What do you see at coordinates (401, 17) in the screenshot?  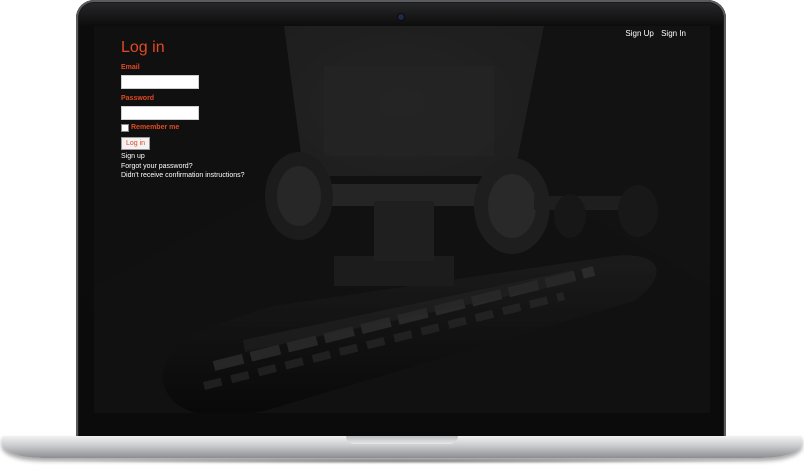 I see `webcam-icon` at bounding box center [401, 17].